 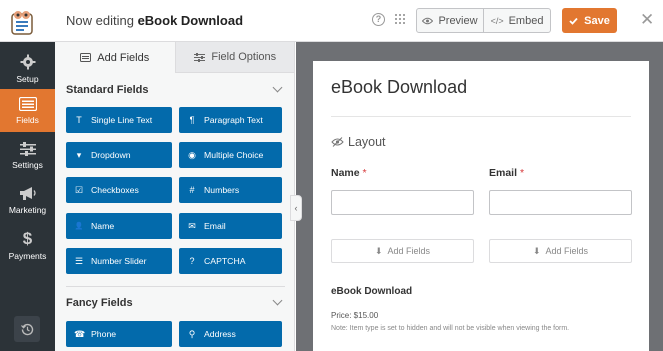 I want to click on tab-add-fields: Add Fields, so click(x=115, y=57).